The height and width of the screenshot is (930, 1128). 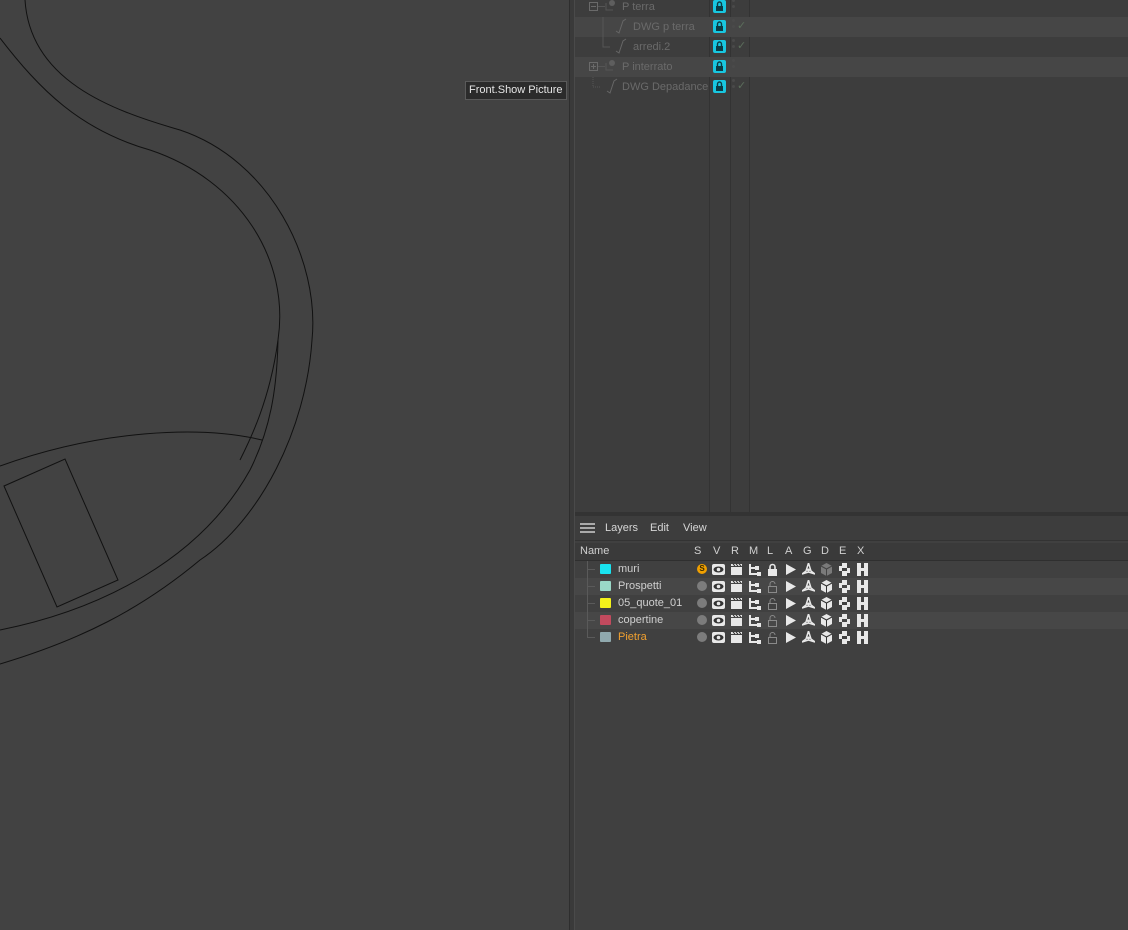 What do you see at coordinates (851, 27) in the screenshot?
I see `object-row: DWG p terra ✓` at bounding box center [851, 27].